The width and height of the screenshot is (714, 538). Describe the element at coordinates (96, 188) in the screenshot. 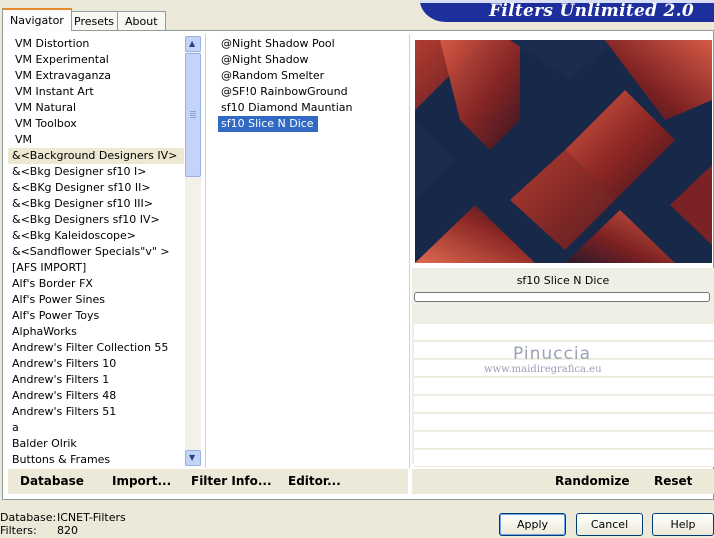

I see `category-item: &<BKg Designer sf10 II>` at that location.